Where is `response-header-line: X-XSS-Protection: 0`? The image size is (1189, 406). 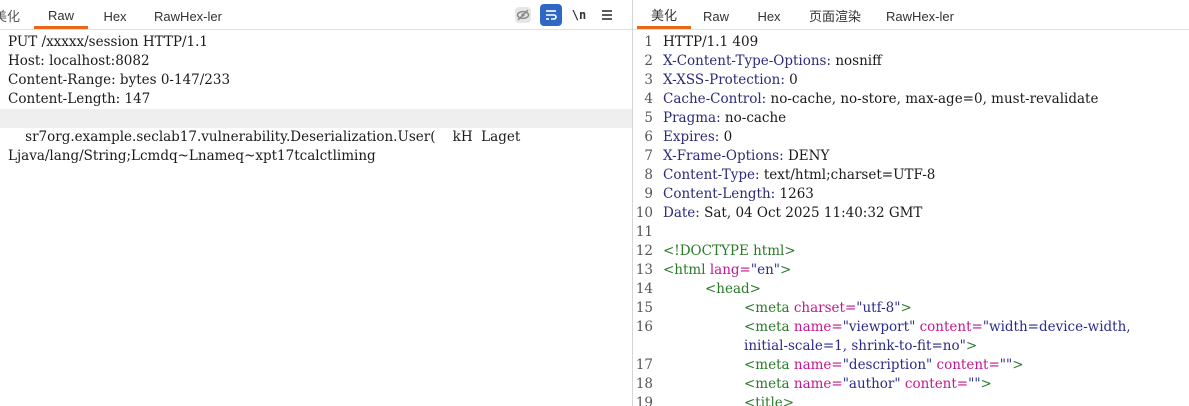 response-header-line: X-XSS-Protection: 0 is located at coordinates (730, 80).